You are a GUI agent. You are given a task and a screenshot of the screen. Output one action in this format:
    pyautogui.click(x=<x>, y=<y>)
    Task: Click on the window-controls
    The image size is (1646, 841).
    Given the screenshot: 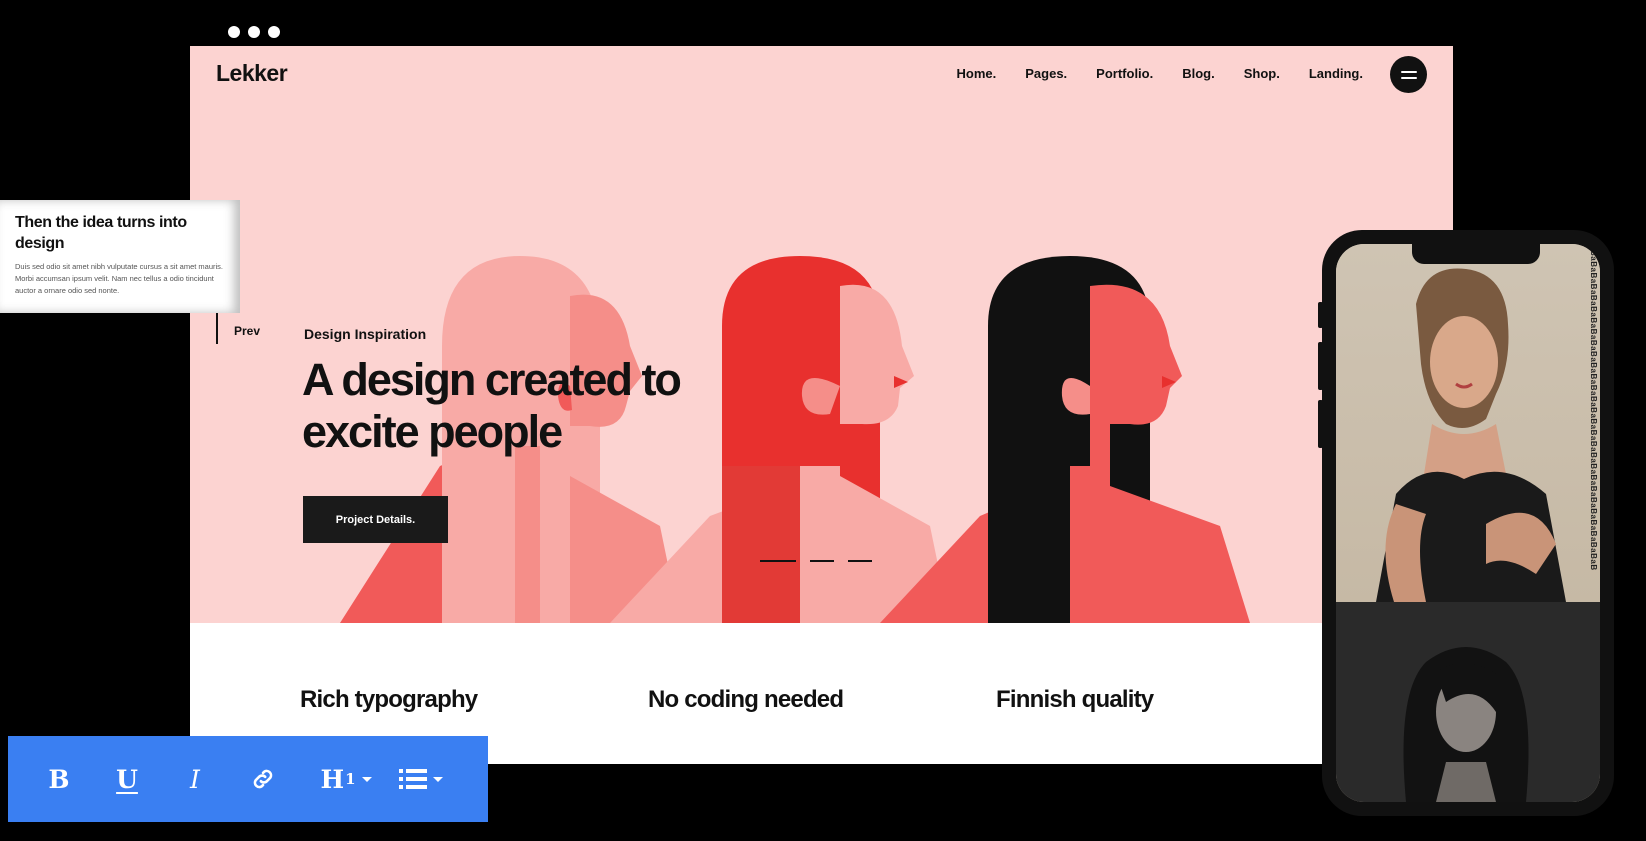 What is the action you would take?
    pyautogui.click(x=254, y=32)
    